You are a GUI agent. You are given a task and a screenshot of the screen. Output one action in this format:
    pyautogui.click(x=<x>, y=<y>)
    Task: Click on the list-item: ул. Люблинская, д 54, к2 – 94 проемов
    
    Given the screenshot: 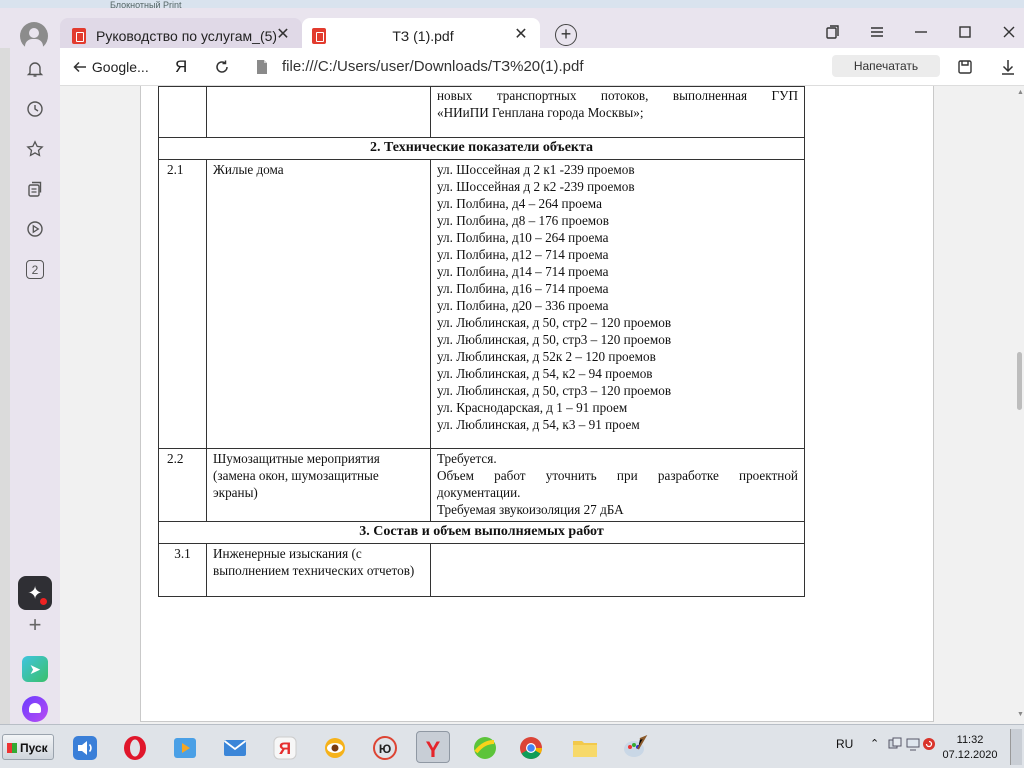 What is the action you would take?
    pyautogui.click(x=545, y=373)
    